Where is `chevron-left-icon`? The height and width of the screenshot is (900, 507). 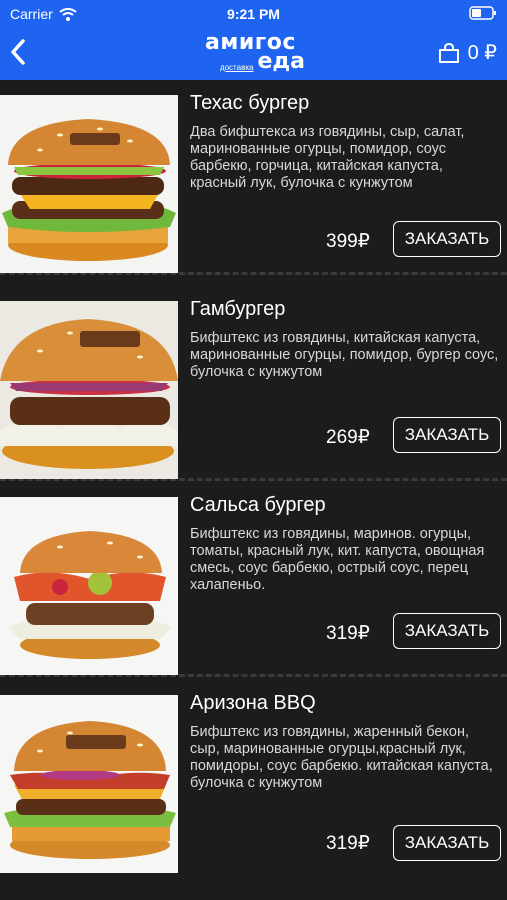
chevron-left-icon is located at coordinates (18, 52).